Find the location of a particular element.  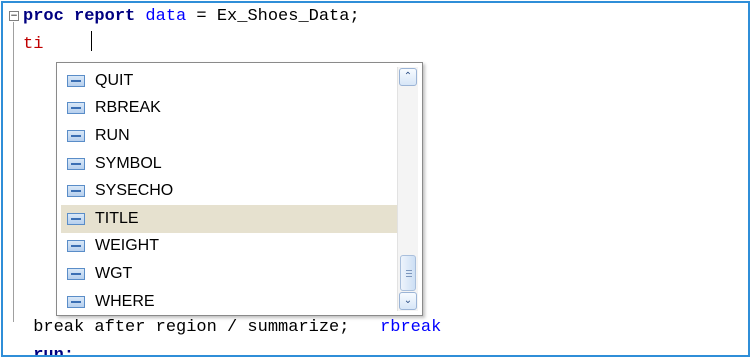

autocomplete-item-label: SYMBOL is located at coordinates (128, 163).